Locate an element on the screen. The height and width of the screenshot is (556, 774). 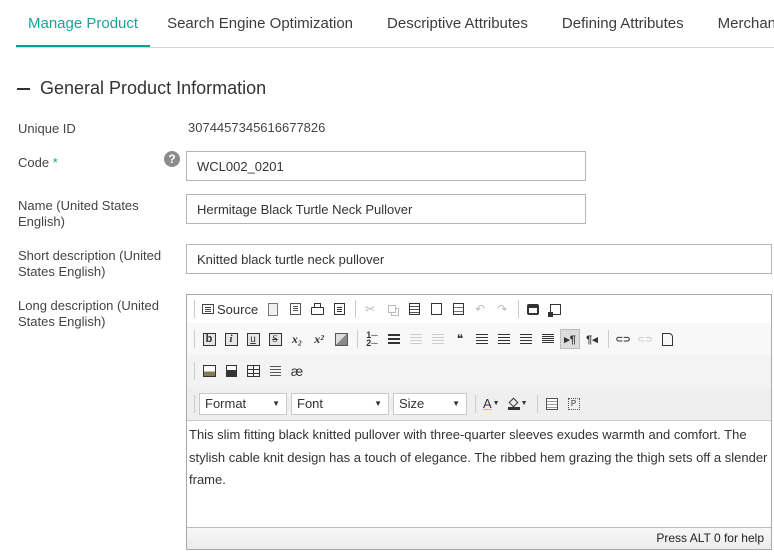
horizontal-rule-icon is located at coordinates (275, 371).